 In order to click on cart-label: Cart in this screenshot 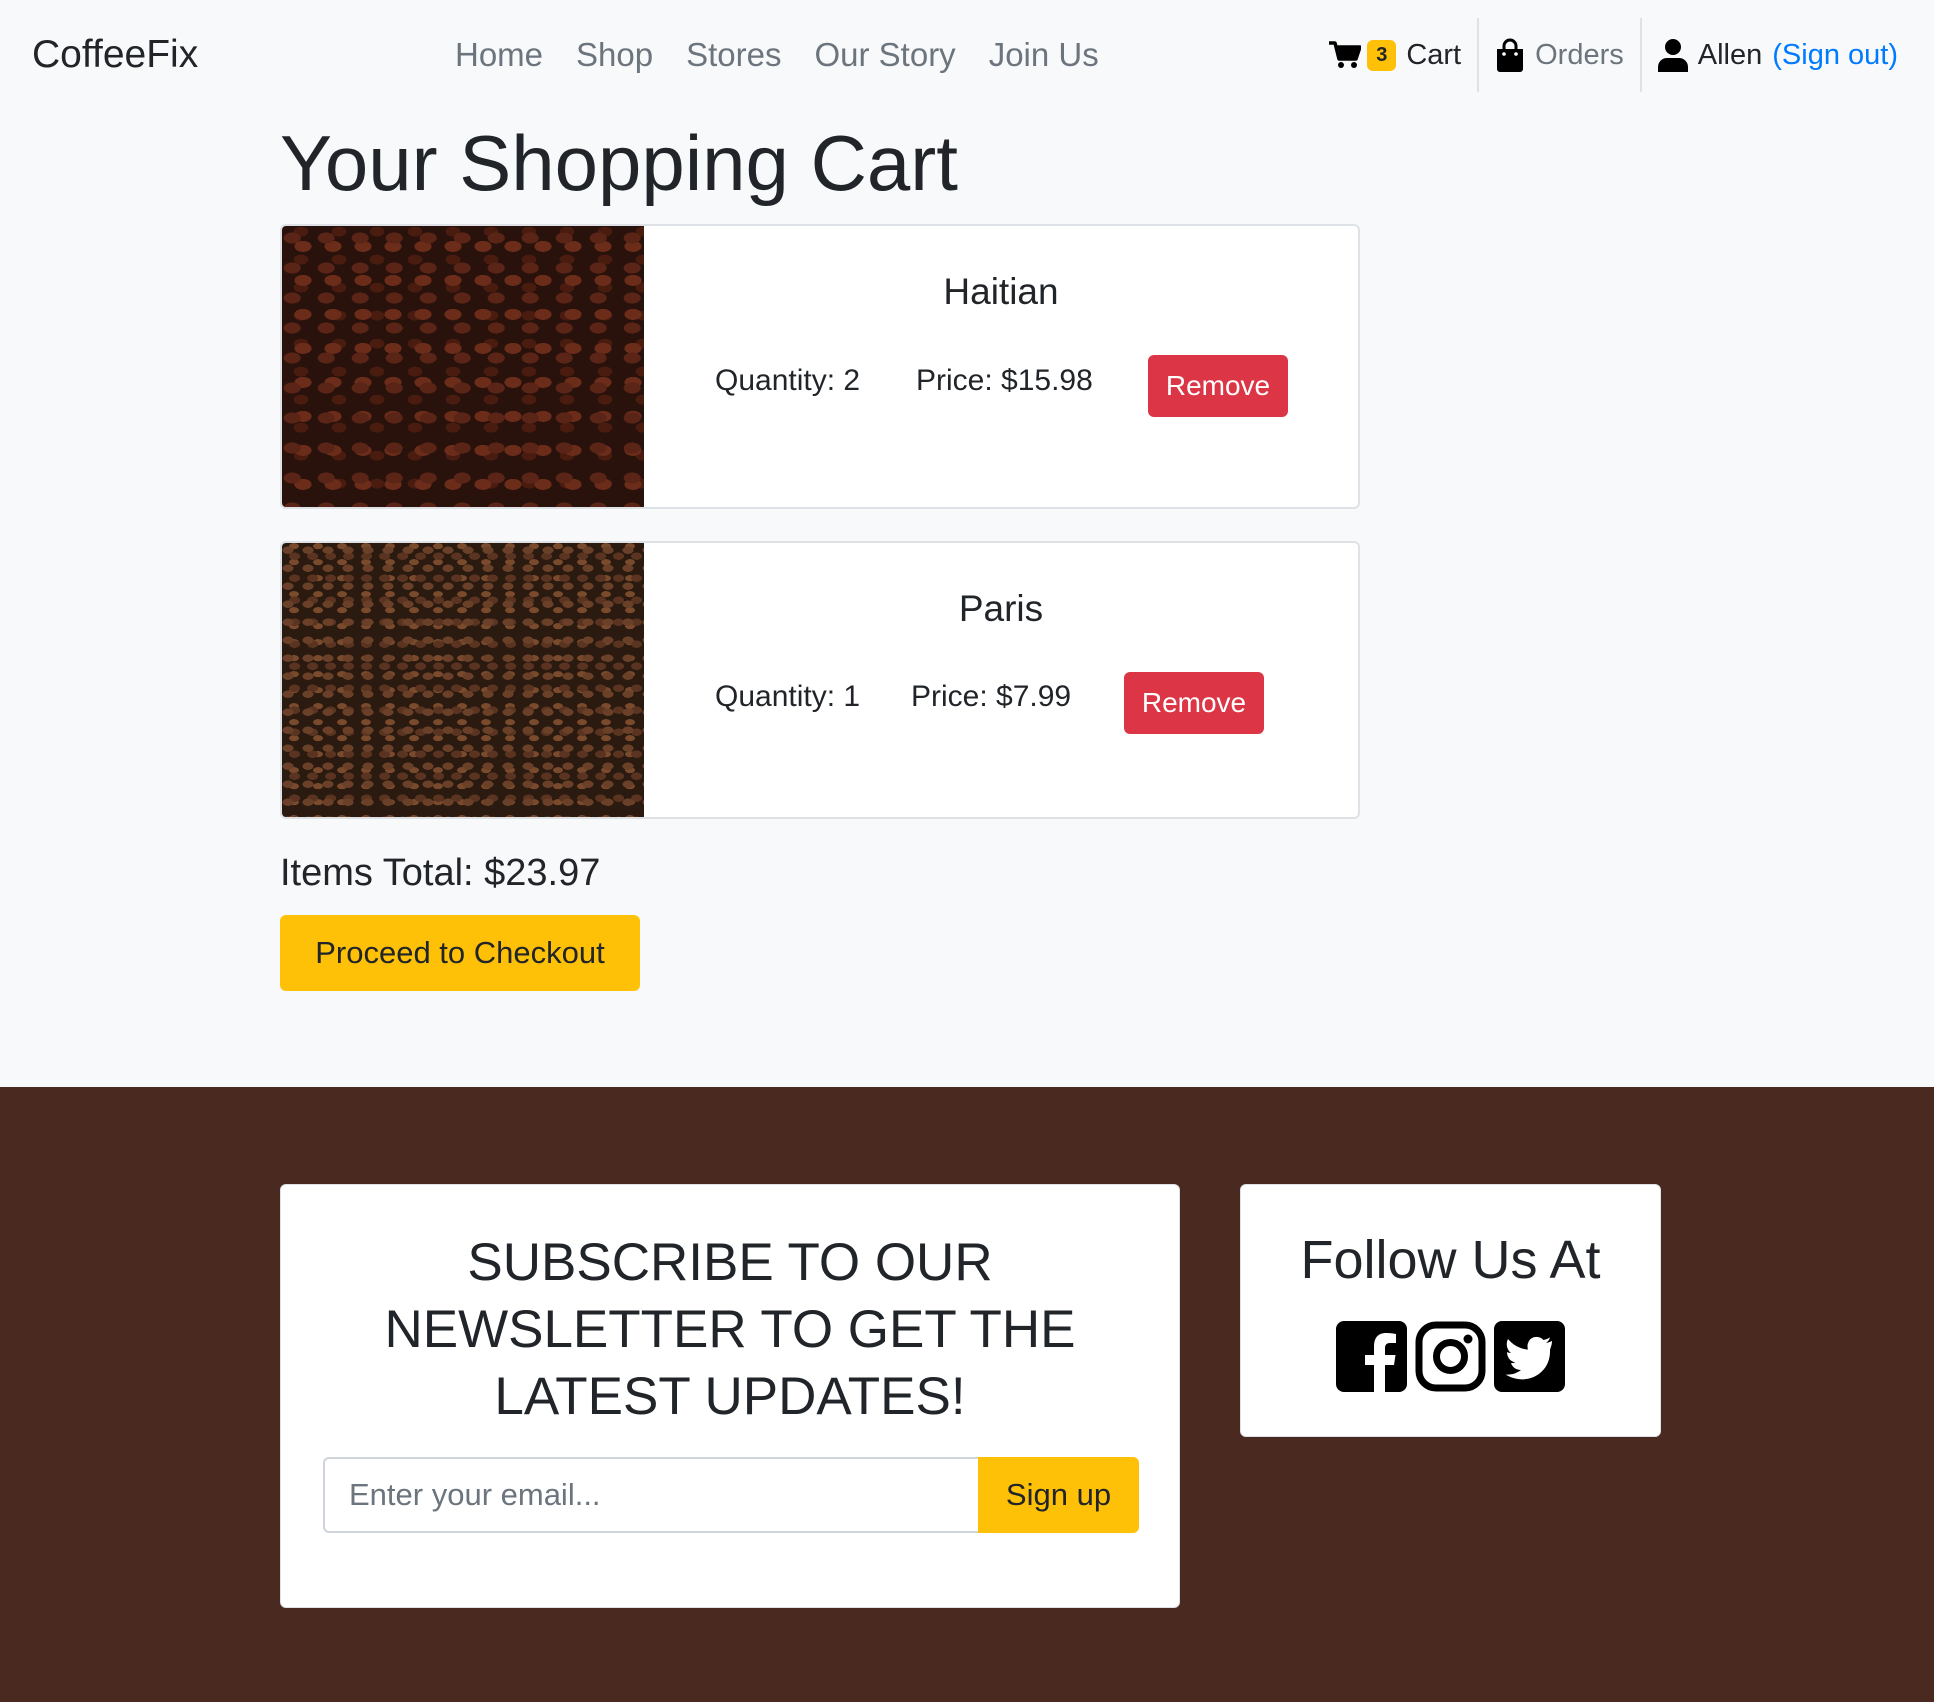, I will do `click(1434, 54)`.